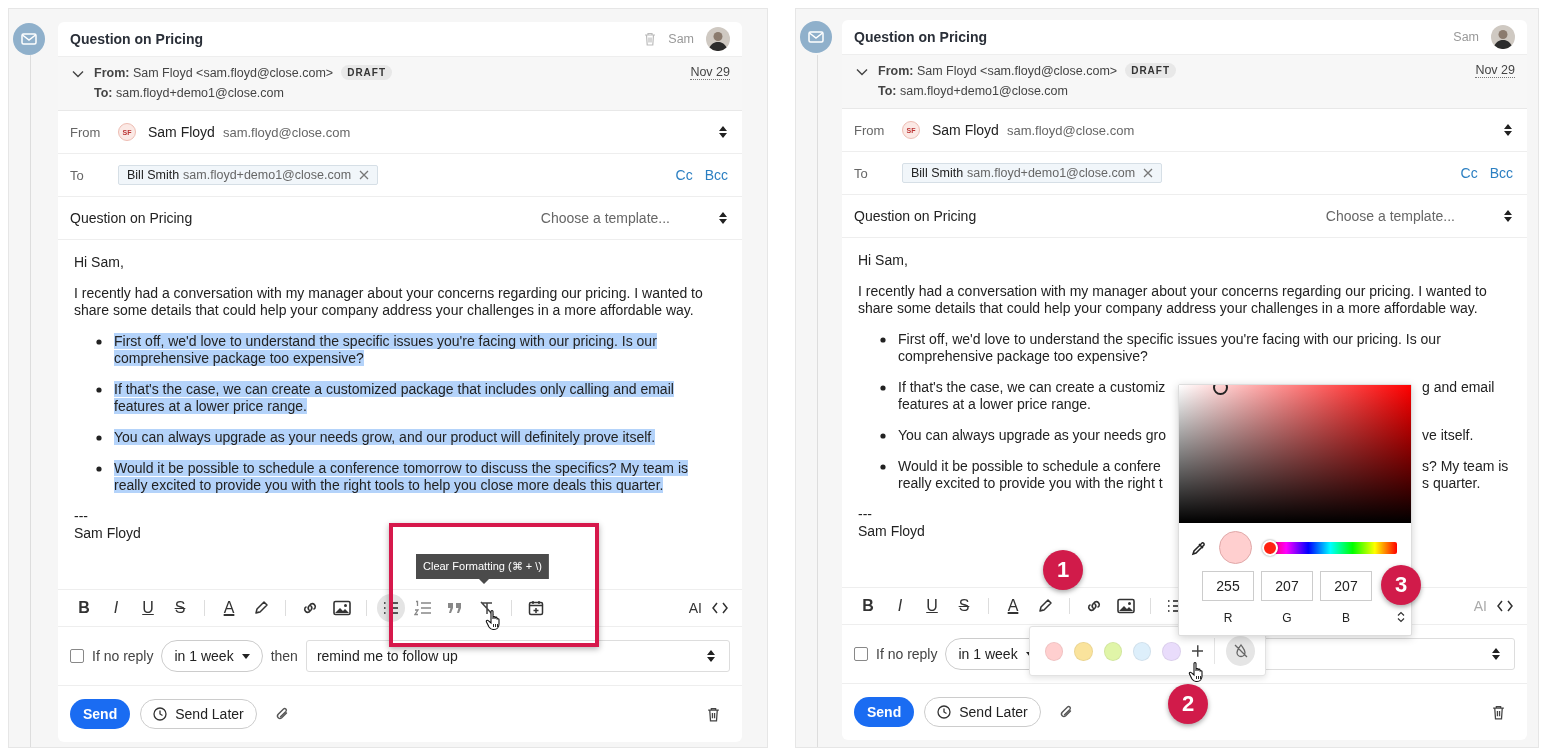 This screenshot has width=1550, height=752. Describe the element at coordinates (99, 262) in the screenshot. I see `greeting-text: Hi Sam,` at that location.